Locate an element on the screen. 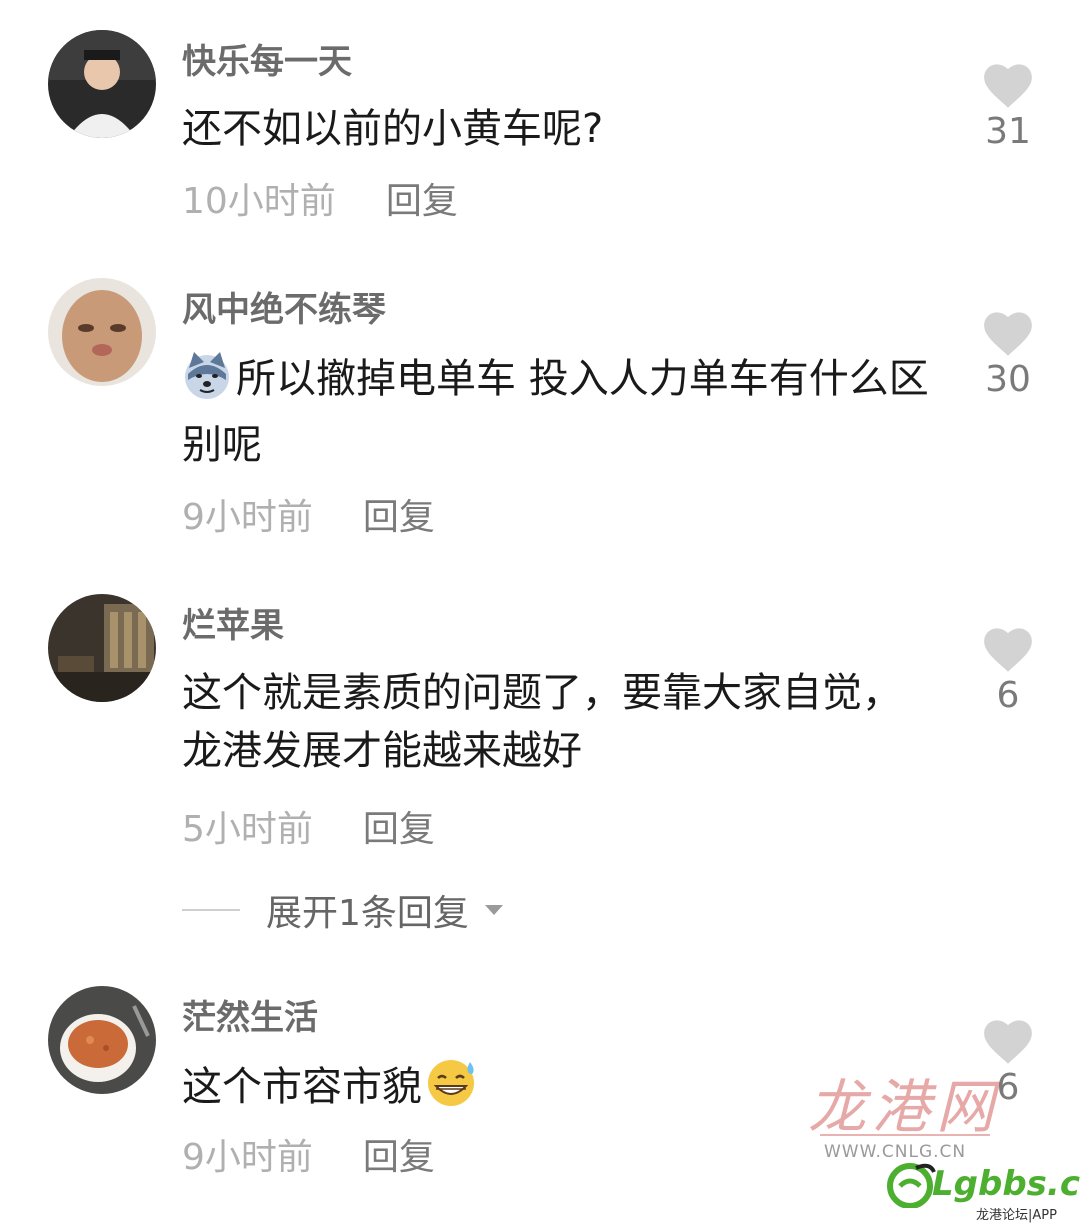  username: 快乐每一天 is located at coordinates (267, 62).